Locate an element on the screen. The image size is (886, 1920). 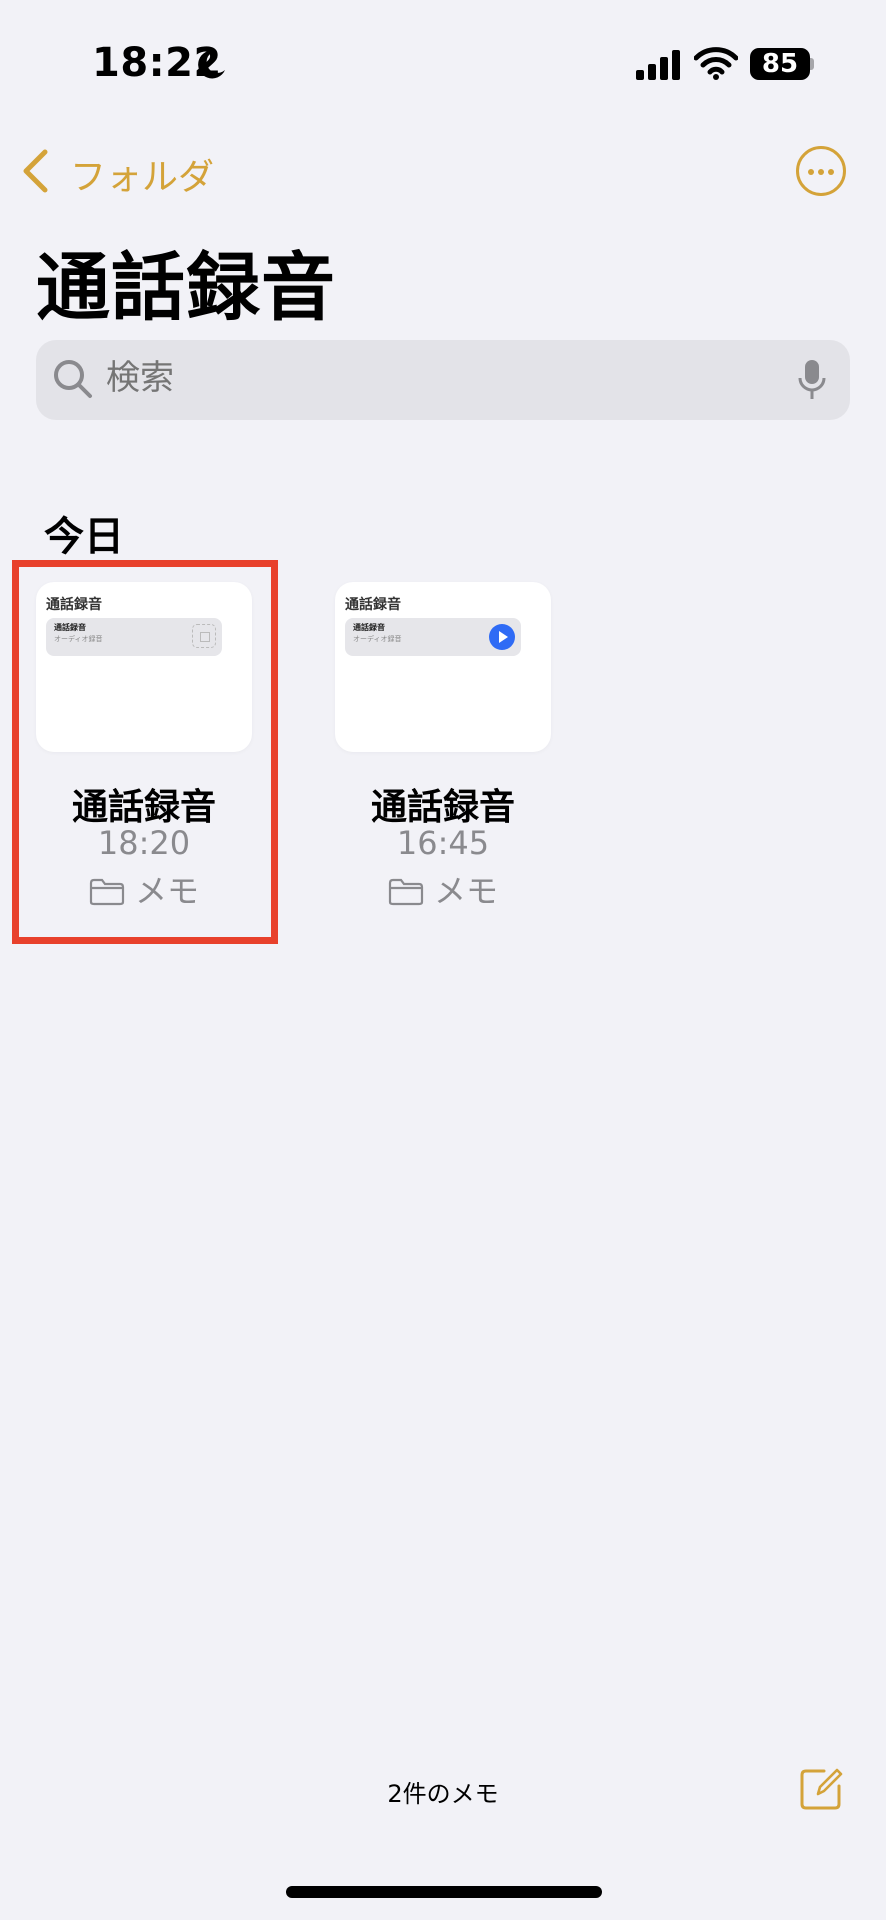
microphone-icon is located at coordinates (812, 380).